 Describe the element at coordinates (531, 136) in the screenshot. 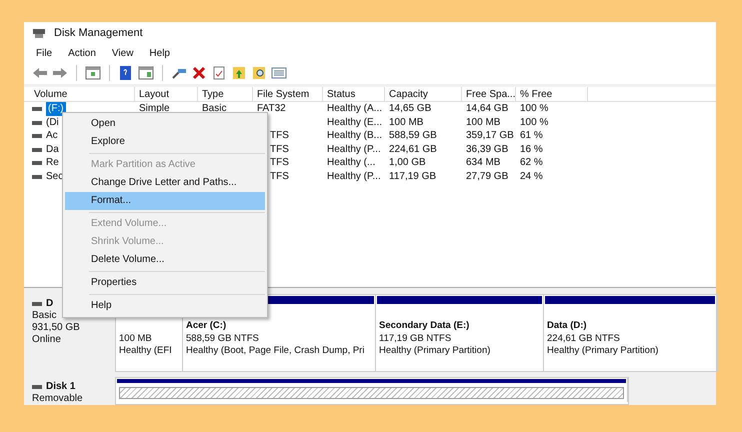

I see `table-cell: 61 %` at that location.